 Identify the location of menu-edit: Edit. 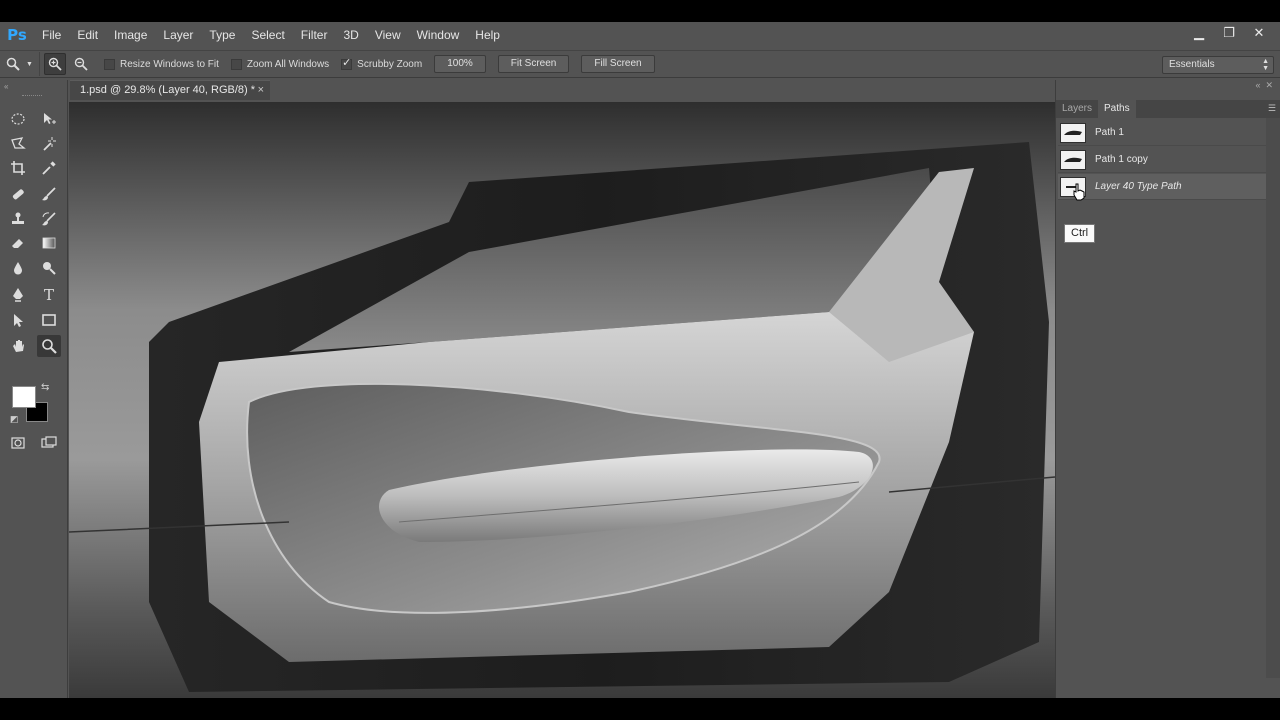
(87, 35).